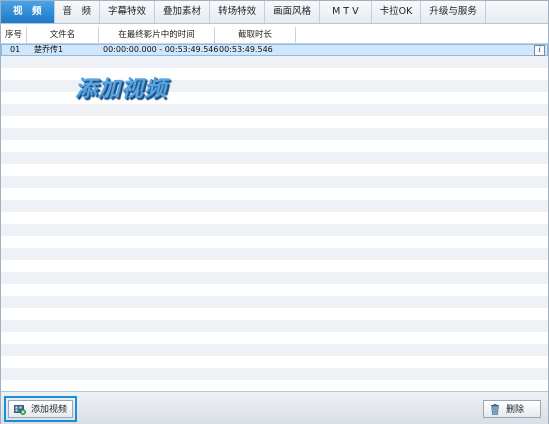  Describe the element at coordinates (539, 50) in the screenshot. I see `info-button: i` at that location.